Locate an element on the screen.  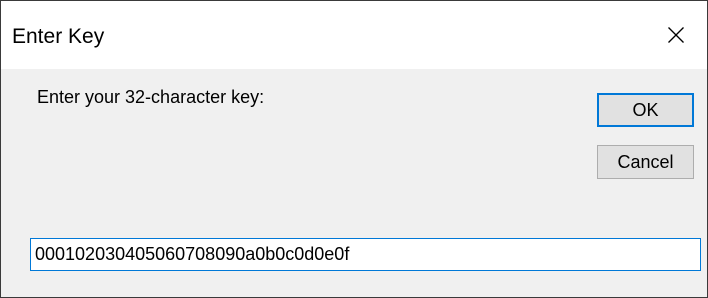
ok-button: OK is located at coordinates (645, 110).